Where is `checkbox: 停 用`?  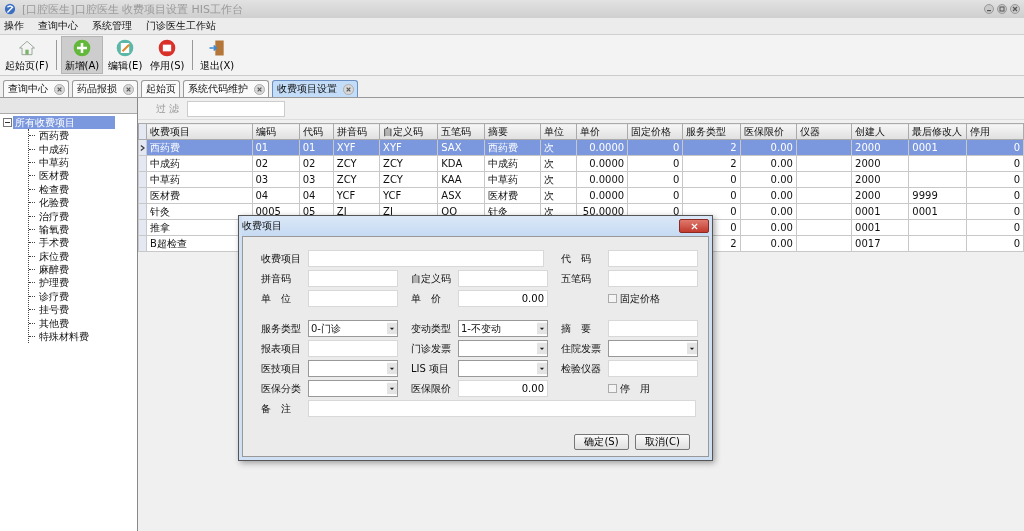
checkbox: 停 用 is located at coordinates (629, 388).